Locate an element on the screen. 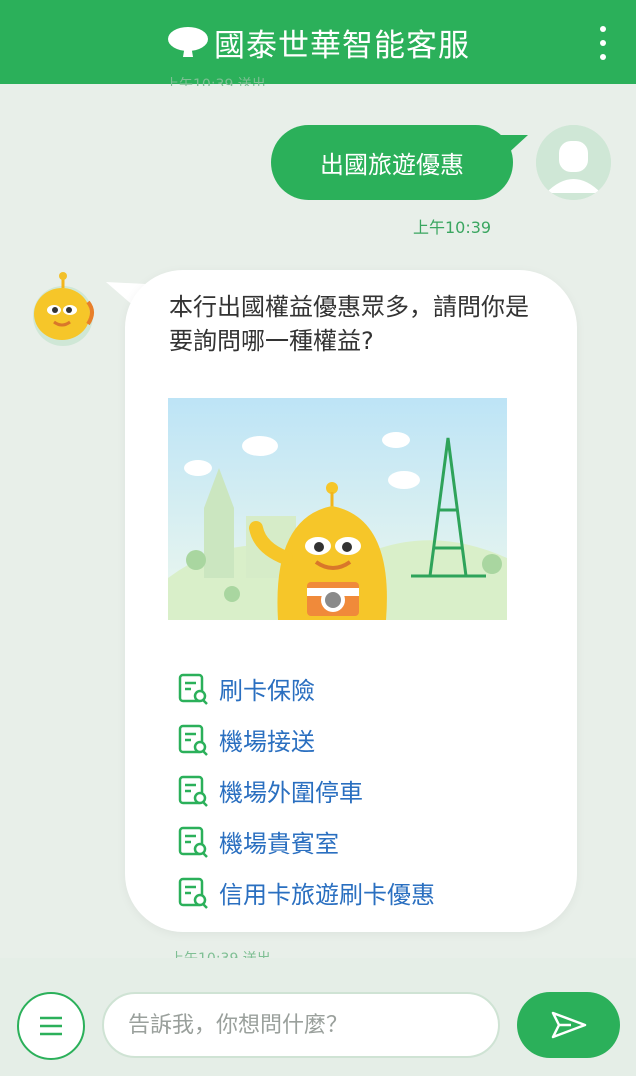 This screenshot has width=636, height=1076. option-item: 信用卡旅遊刷卡優惠 is located at coordinates (367, 892).